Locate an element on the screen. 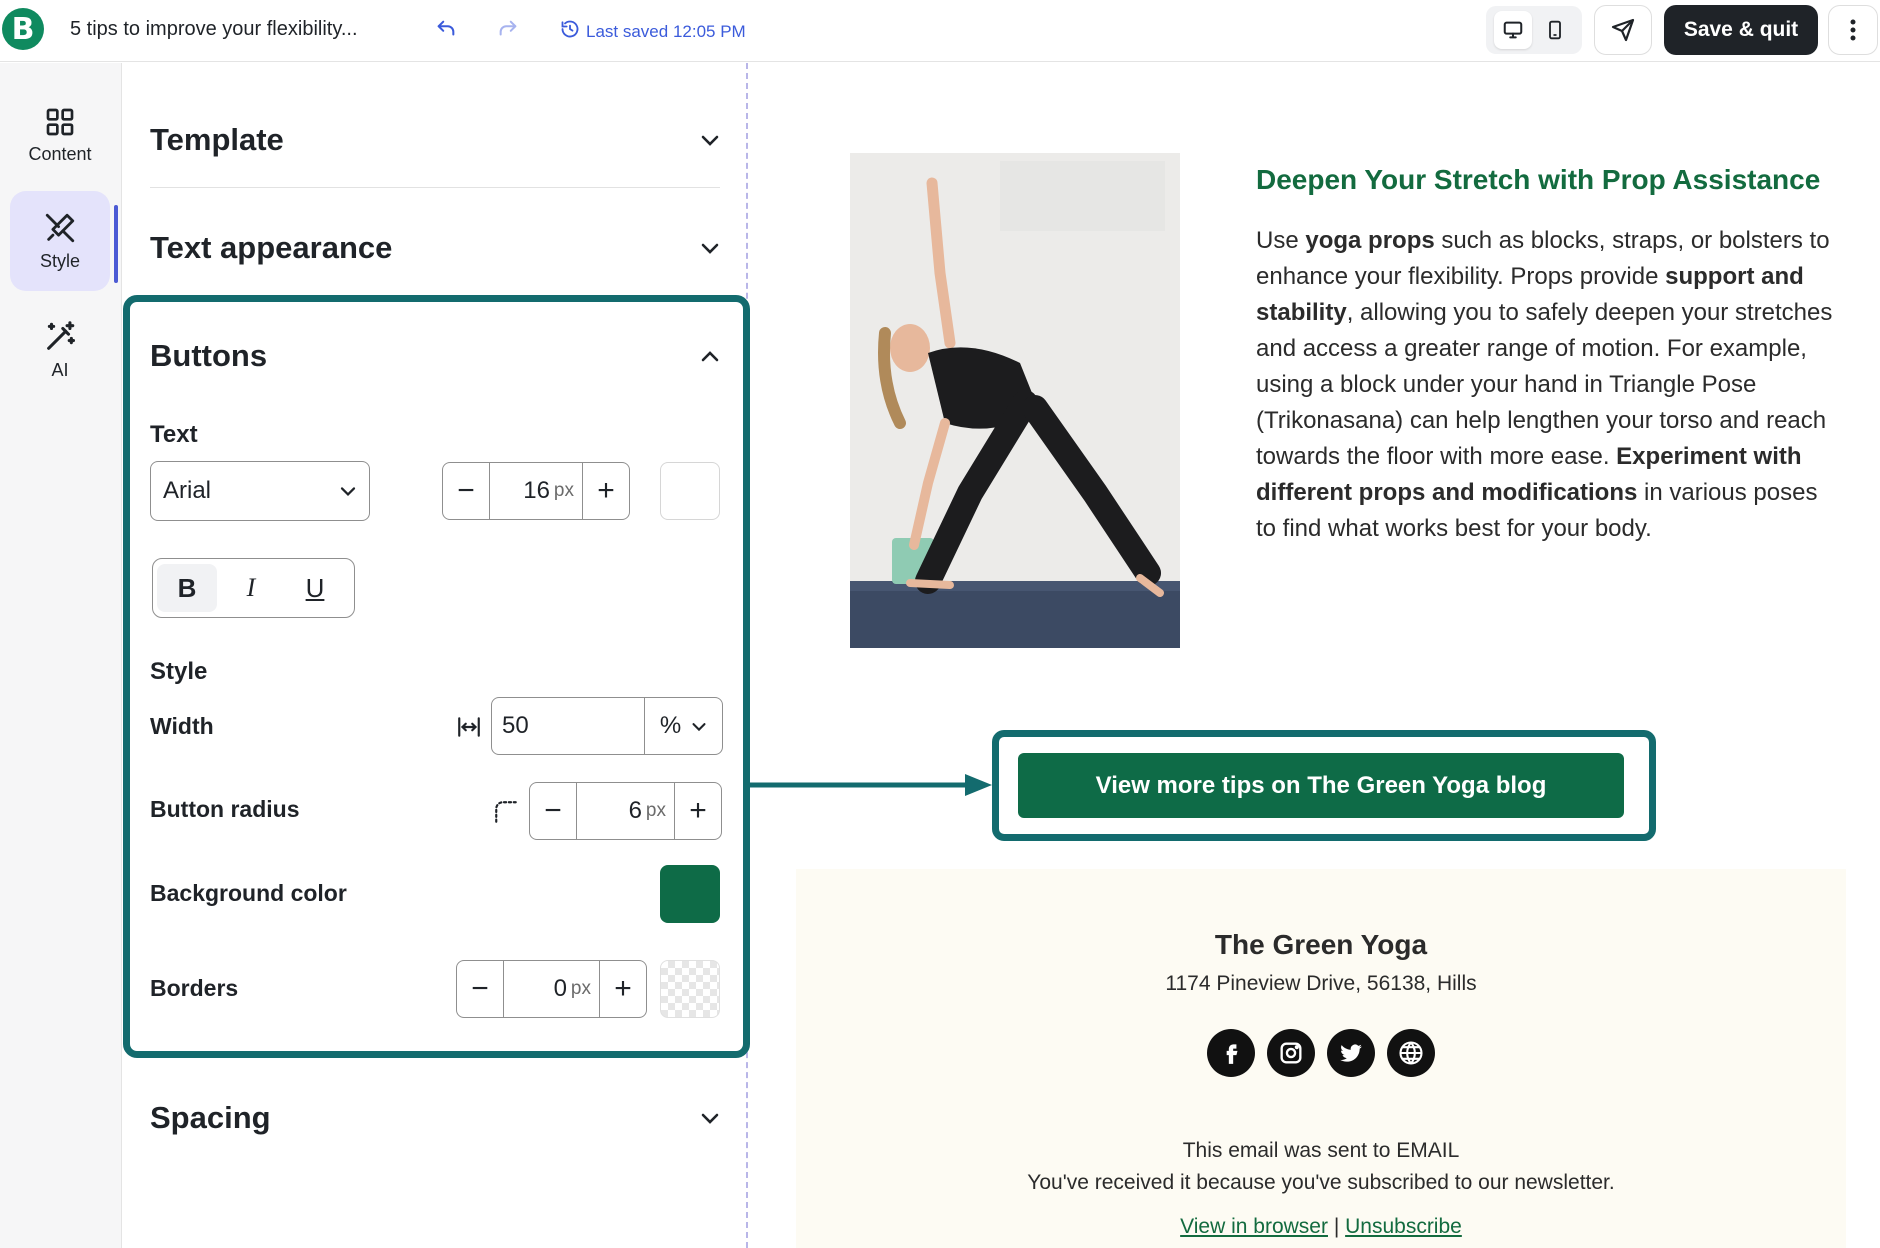  section-title: Buttons is located at coordinates (209, 355).